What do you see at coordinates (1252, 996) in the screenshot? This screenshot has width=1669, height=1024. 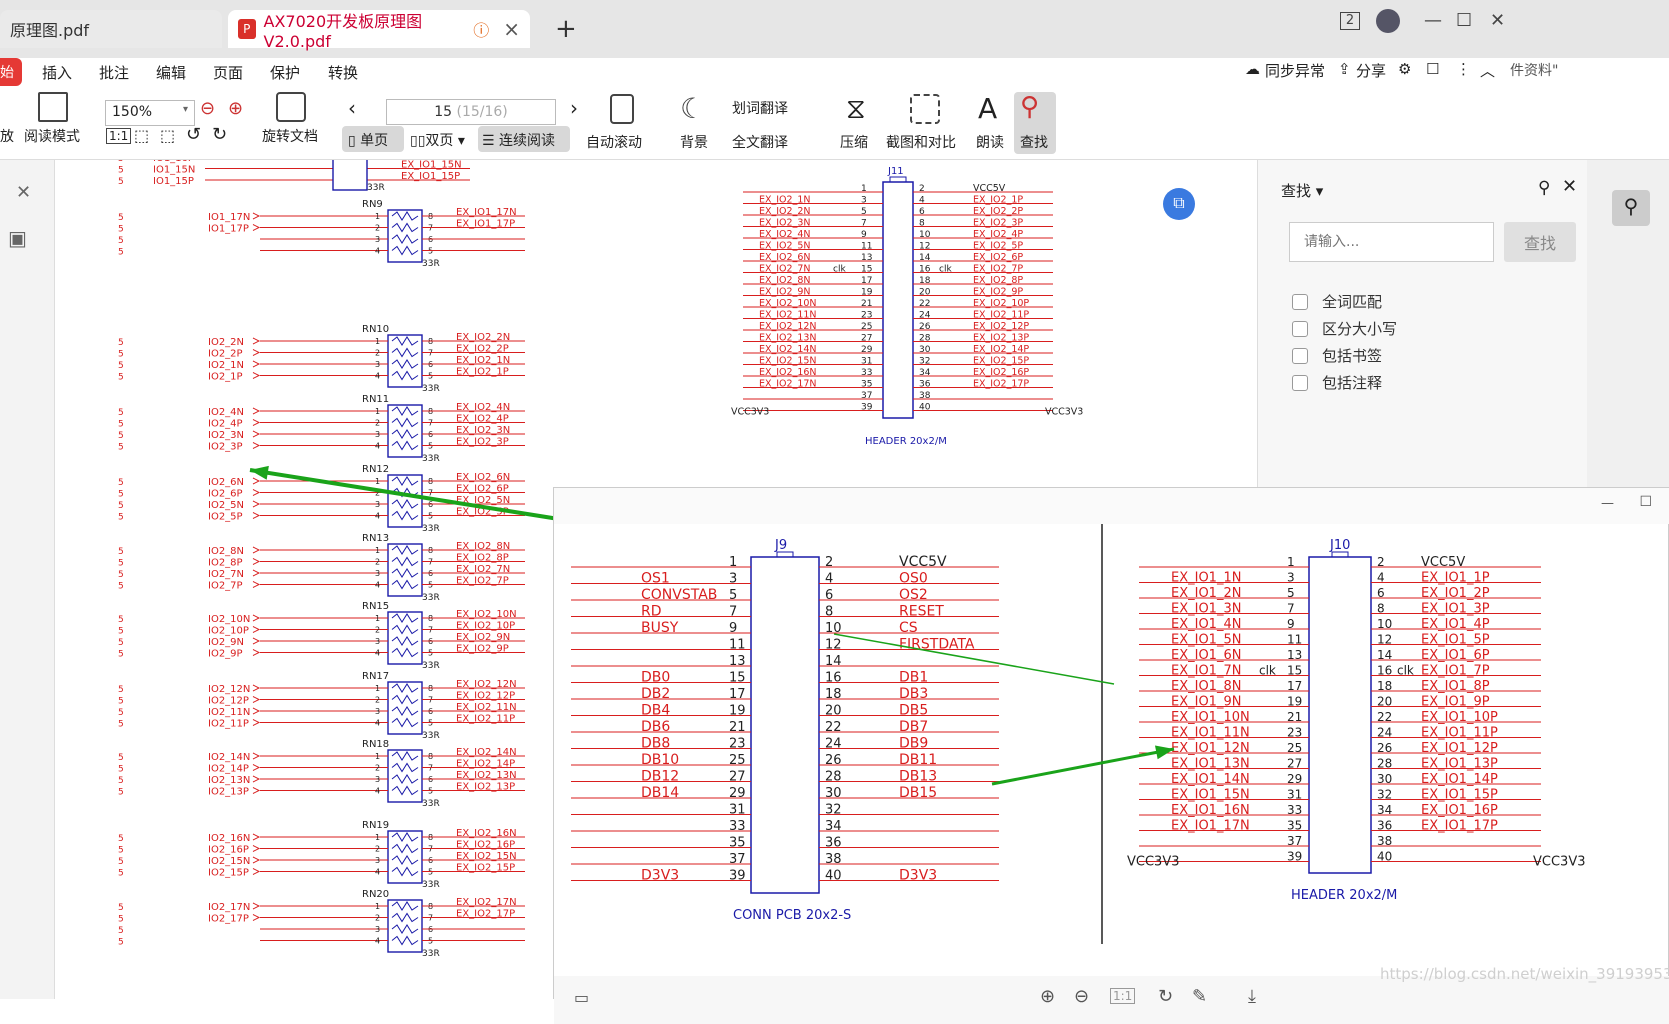 I see `download-icon: ⤓` at bounding box center [1252, 996].